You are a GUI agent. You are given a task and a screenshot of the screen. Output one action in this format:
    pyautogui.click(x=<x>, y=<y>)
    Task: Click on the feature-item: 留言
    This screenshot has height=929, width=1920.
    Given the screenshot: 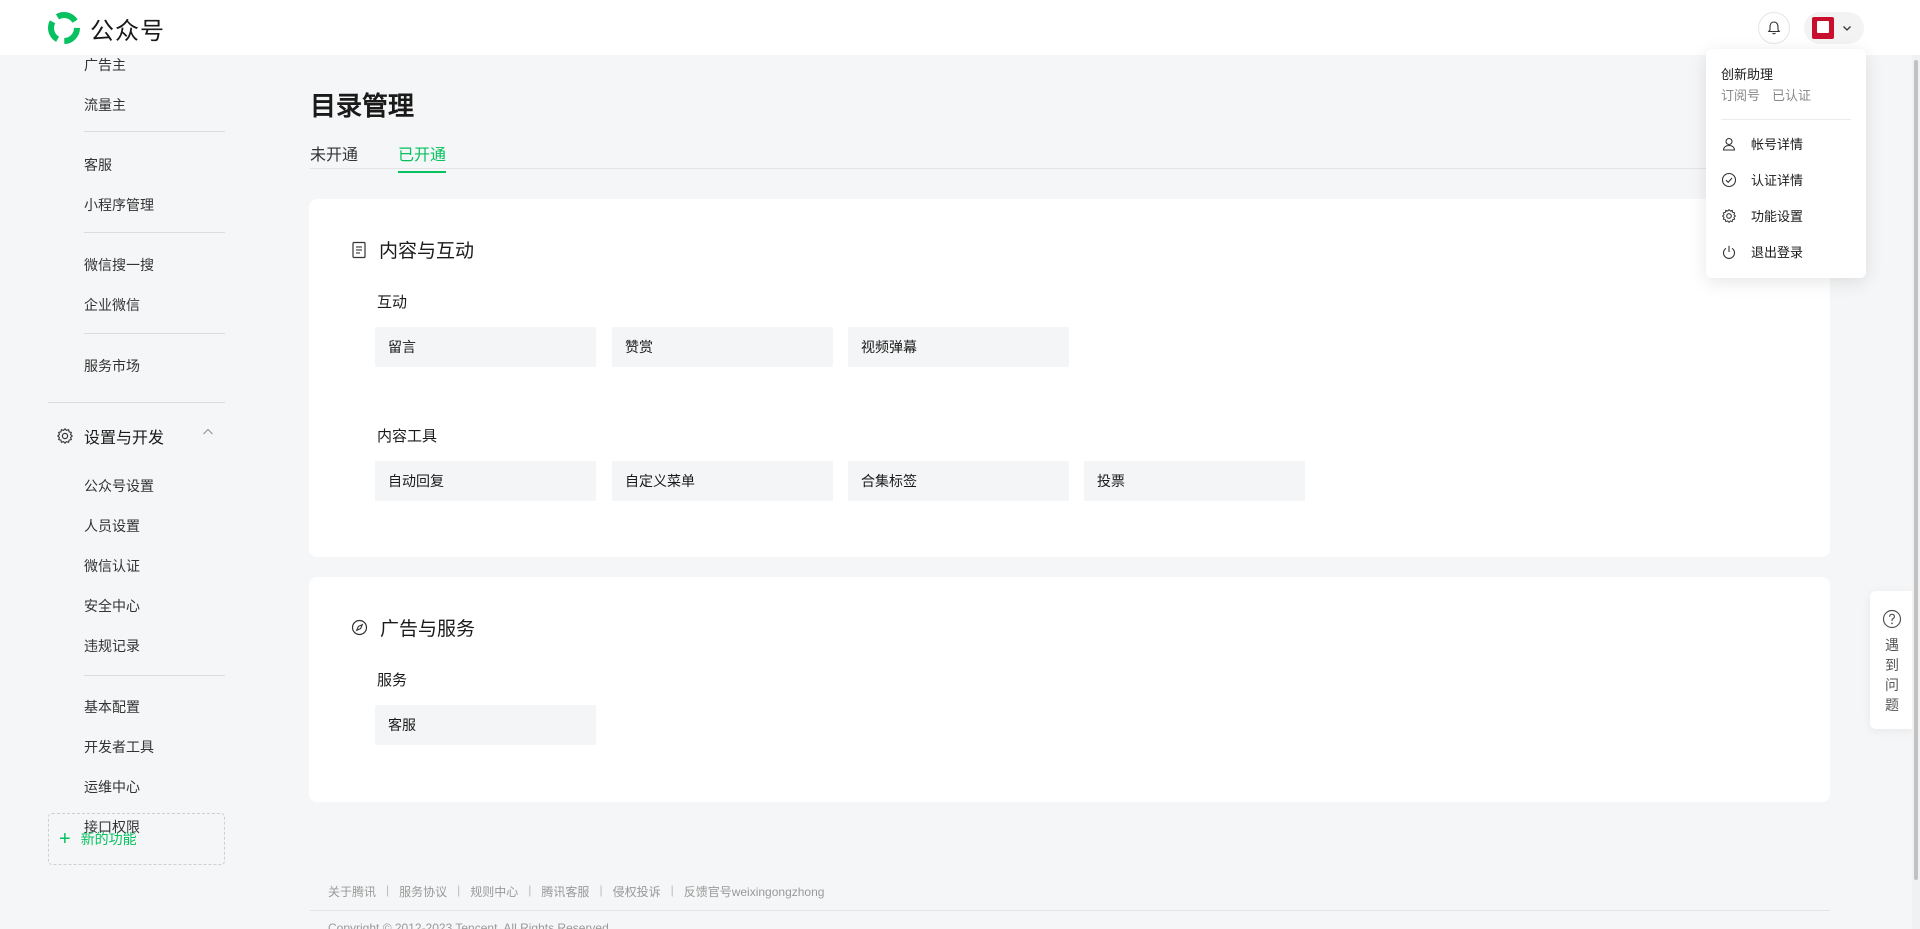 What is the action you would take?
    pyautogui.click(x=485, y=347)
    